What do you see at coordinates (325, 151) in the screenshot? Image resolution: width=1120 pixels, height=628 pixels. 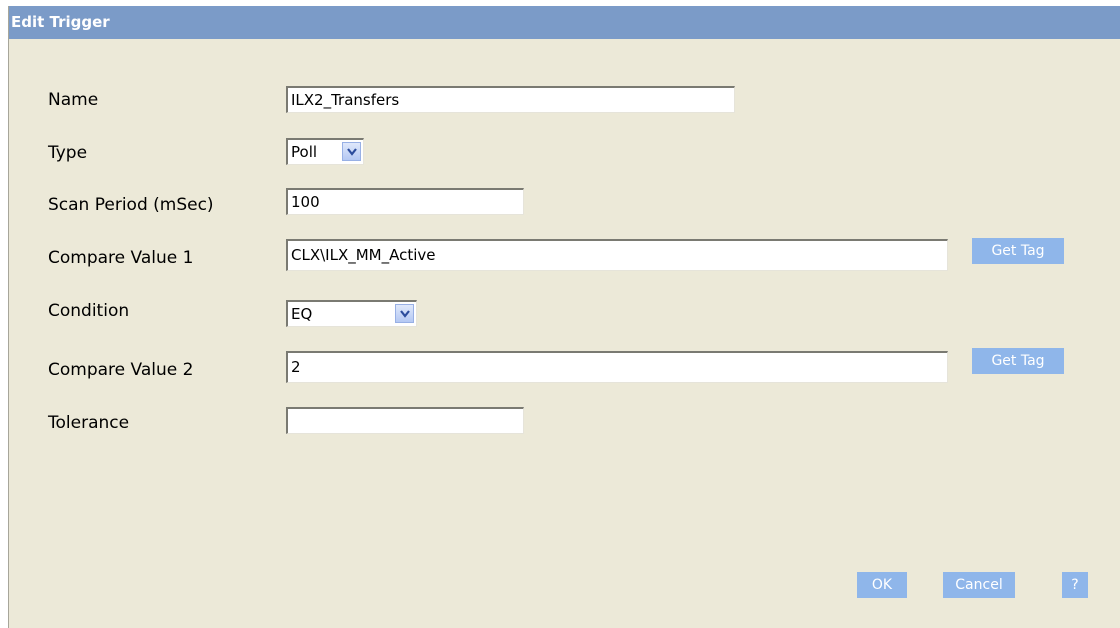 I see `type-select: Poll` at bounding box center [325, 151].